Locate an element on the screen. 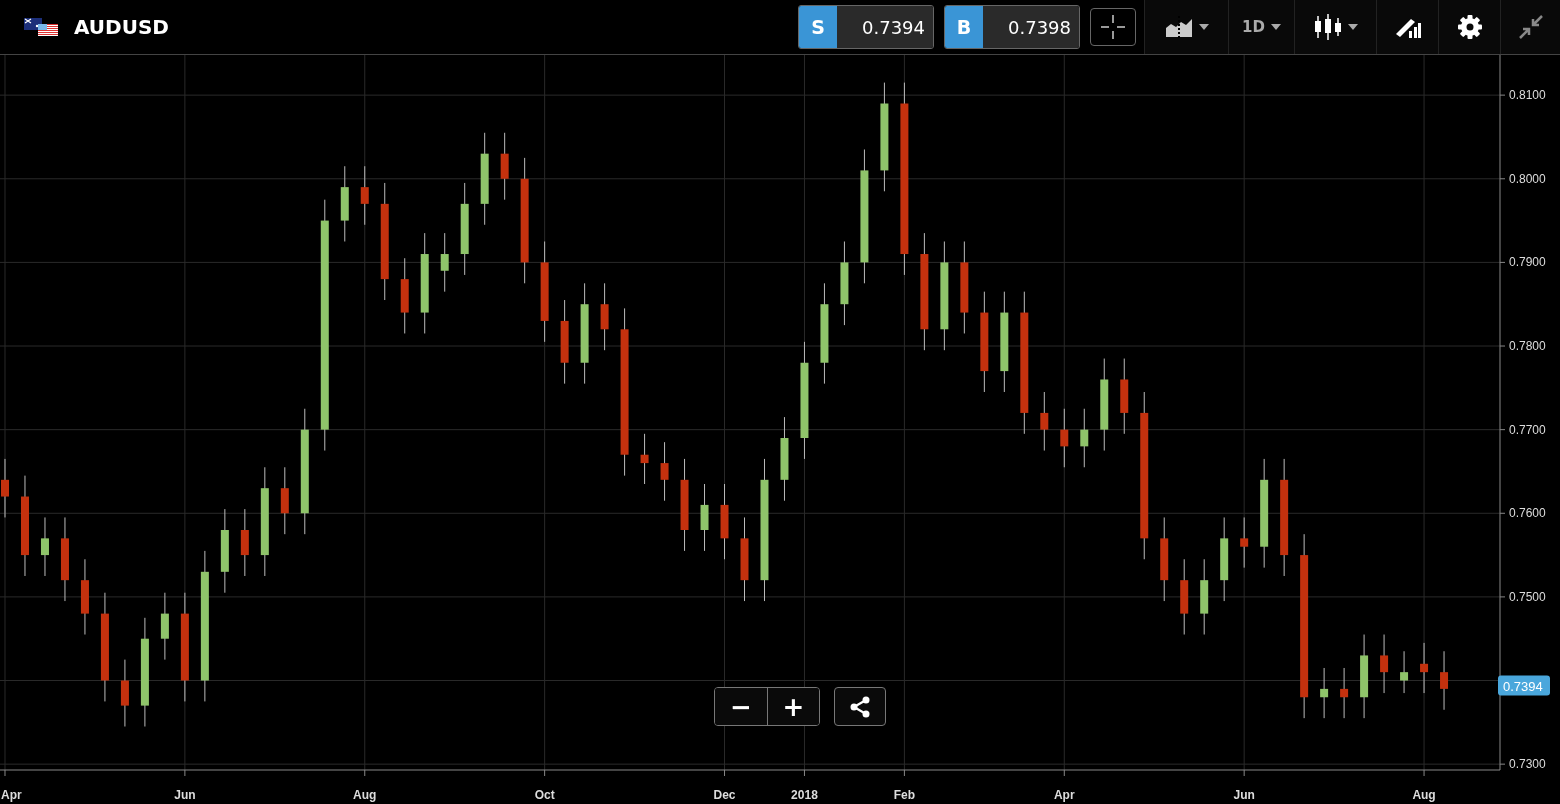 The image size is (1560, 804). price-axis-label: 0.8000 is located at coordinates (1527, 178).